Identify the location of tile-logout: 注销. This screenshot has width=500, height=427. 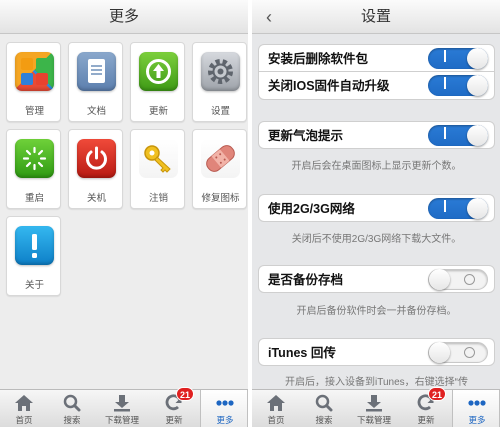
(157, 169).